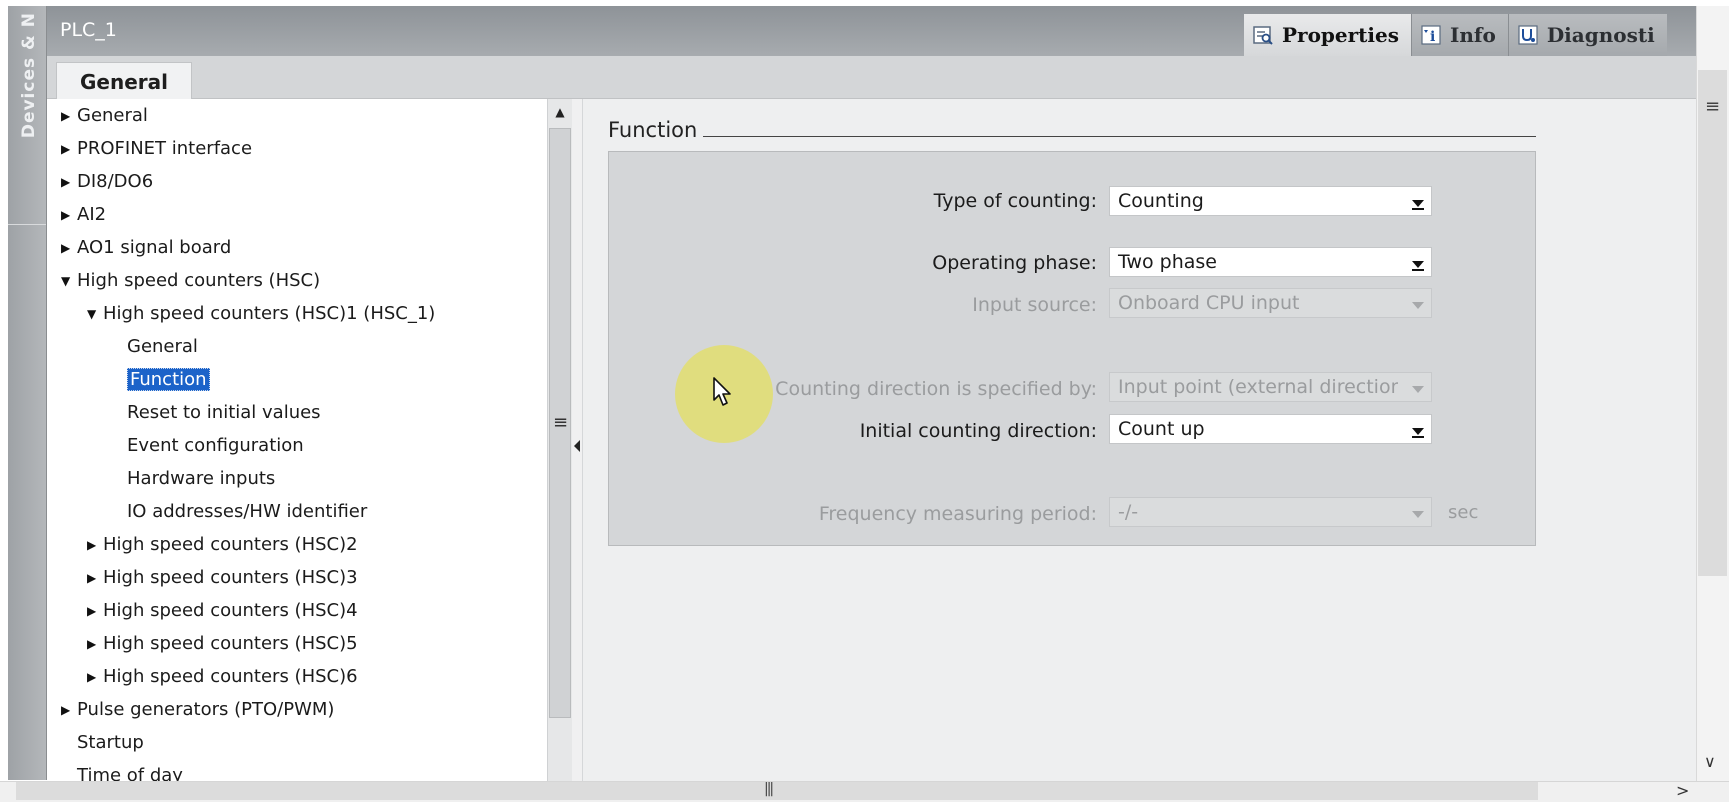 Image resolution: width=1729 pixels, height=802 pixels. Describe the element at coordinates (154, 247) in the screenshot. I see `tree-item-label: AO1 signal board` at that location.